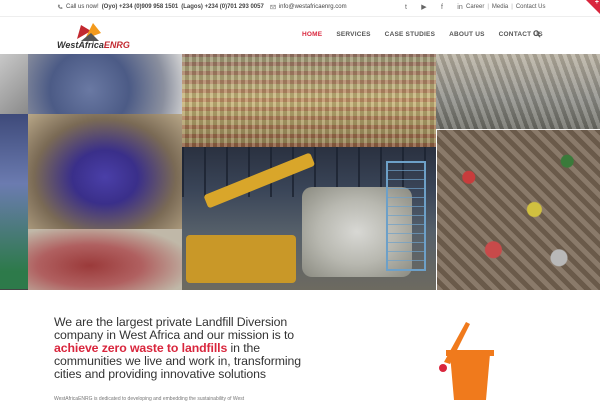 This screenshot has width=600, height=402. Describe the element at coordinates (309, 100) in the screenshot. I see `baled-cans-photo` at that location.